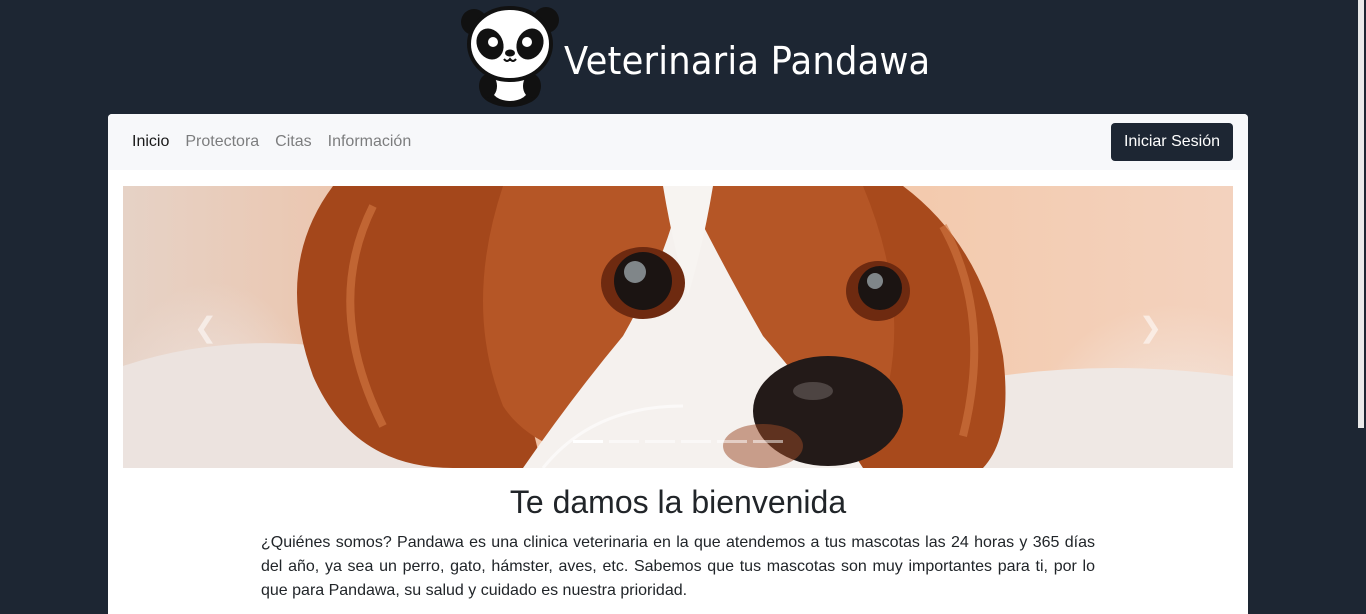  What do you see at coordinates (1361, 214) in the screenshot?
I see `scrollbar-thumb` at bounding box center [1361, 214].